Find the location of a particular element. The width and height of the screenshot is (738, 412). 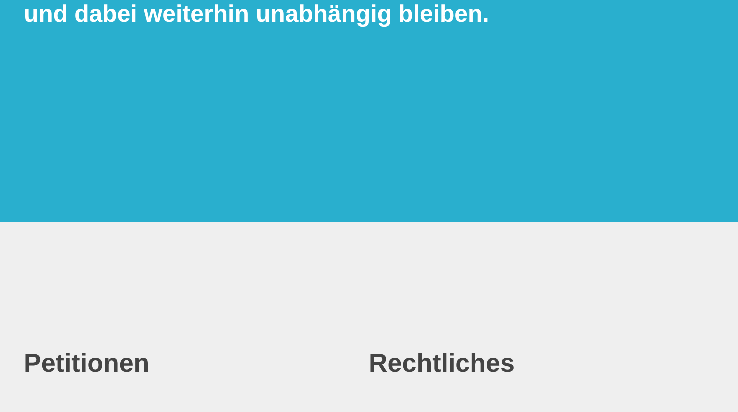

column-heading: Rechtliches is located at coordinates (442, 364).